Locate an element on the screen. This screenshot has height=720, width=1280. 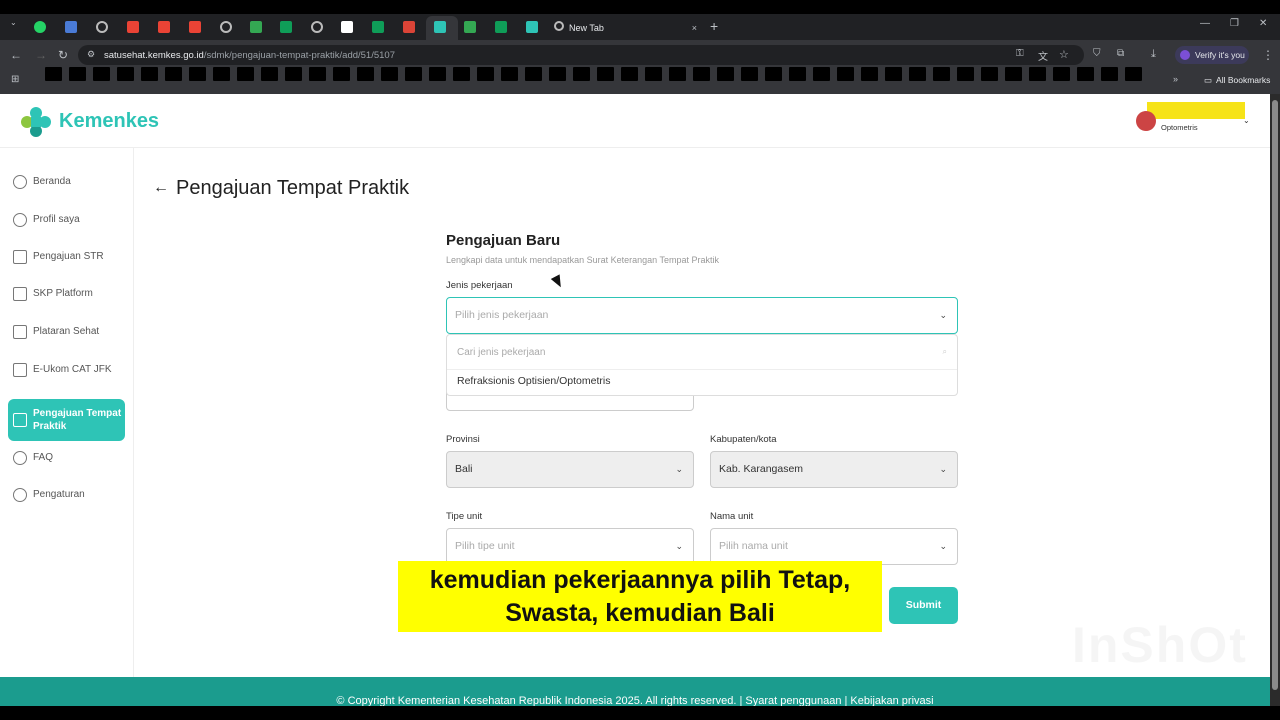
tab-search-icon: ⌄ is located at coordinates (13, 22).